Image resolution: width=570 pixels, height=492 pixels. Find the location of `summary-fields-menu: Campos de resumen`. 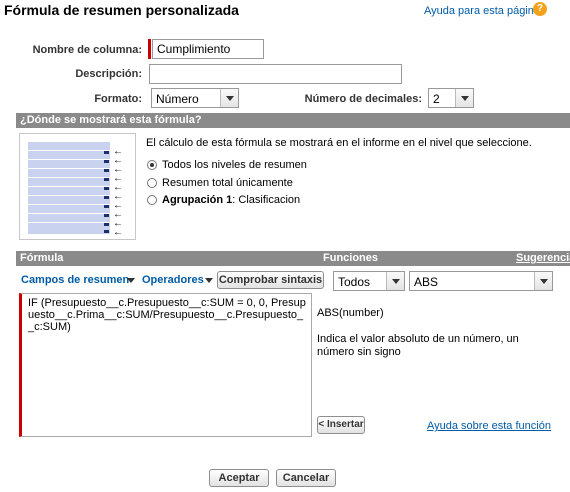

summary-fields-menu: Campos de resumen is located at coordinates (75, 280).